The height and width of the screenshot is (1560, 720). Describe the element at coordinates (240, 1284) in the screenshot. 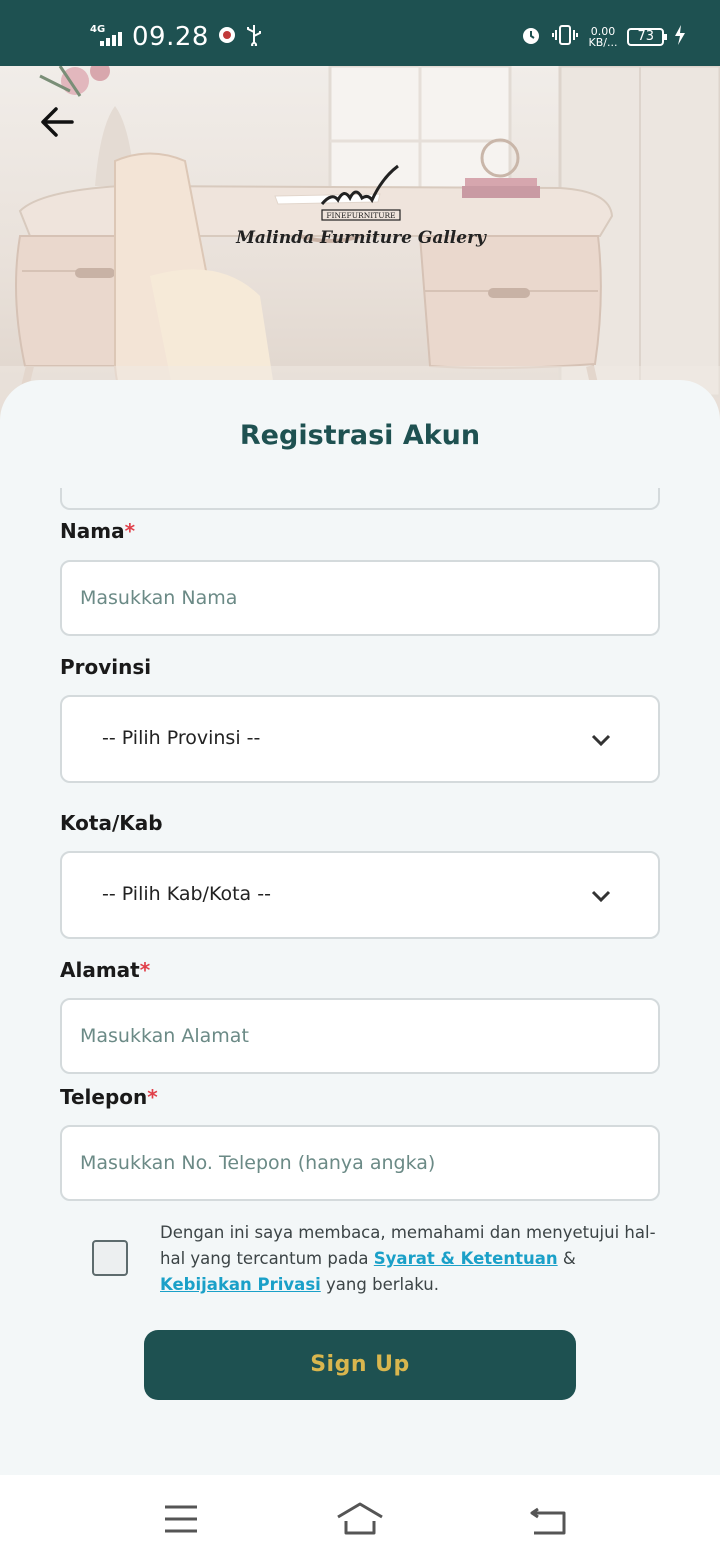

I see `privacy-link: Kebijakan Privasi` at that location.